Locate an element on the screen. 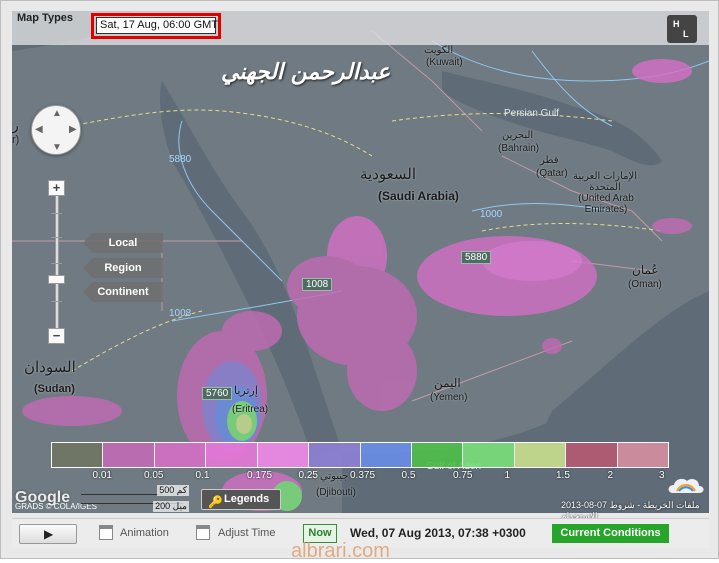 This screenshot has width=719, height=563. current-date: Wed, 07 Aug 2013, 07:38 +0300 is located at coordinates (438, 533).